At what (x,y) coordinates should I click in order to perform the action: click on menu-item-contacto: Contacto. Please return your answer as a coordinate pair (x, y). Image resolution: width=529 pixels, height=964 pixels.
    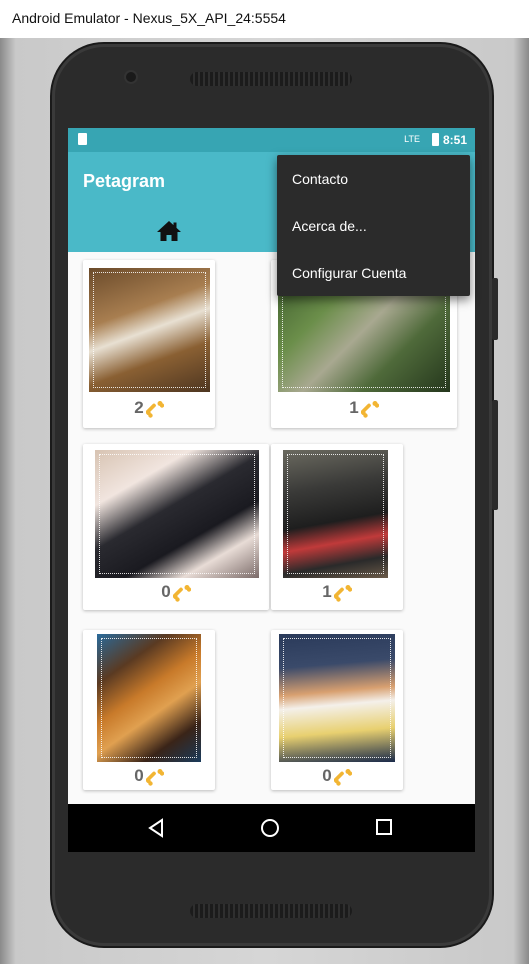
    Looking at the image, I should click on (373, 179).